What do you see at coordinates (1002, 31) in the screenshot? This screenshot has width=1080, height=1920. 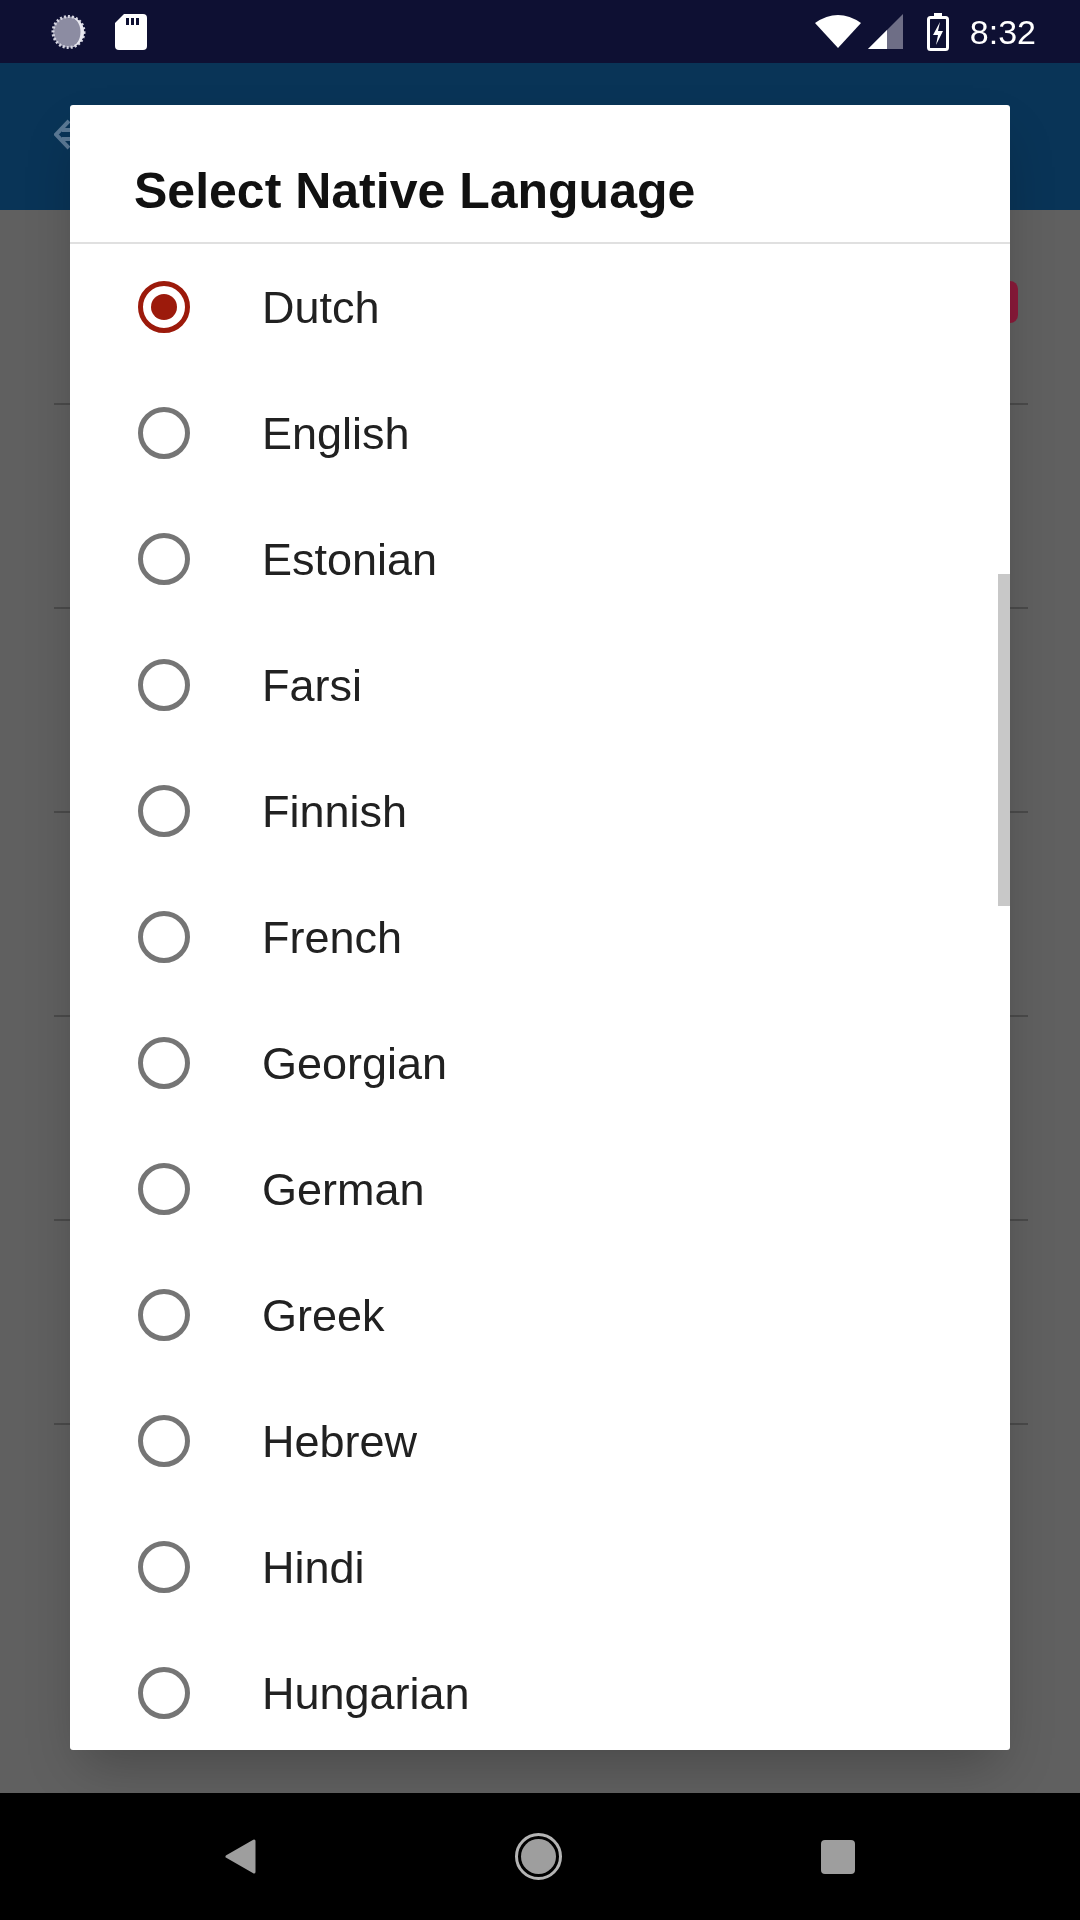 I see `status-time: 8:32` at bounding box center [1002, 31].